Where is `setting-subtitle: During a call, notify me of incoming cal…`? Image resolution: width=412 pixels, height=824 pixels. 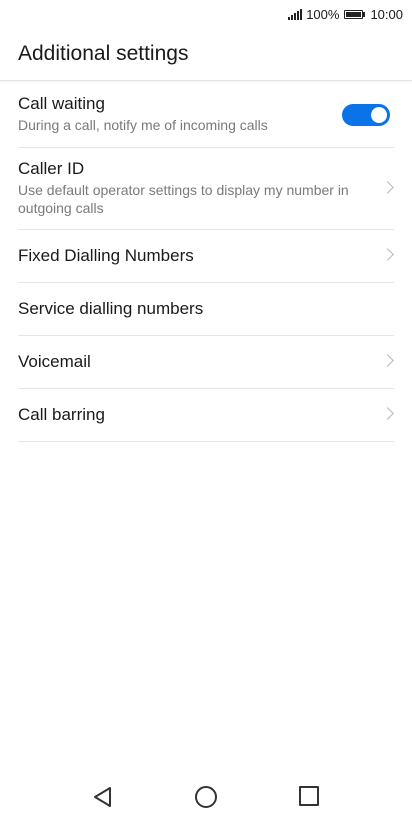
setting-subtitle: During a call, notify me of incoming cal… is located at coordinates (143, 125).